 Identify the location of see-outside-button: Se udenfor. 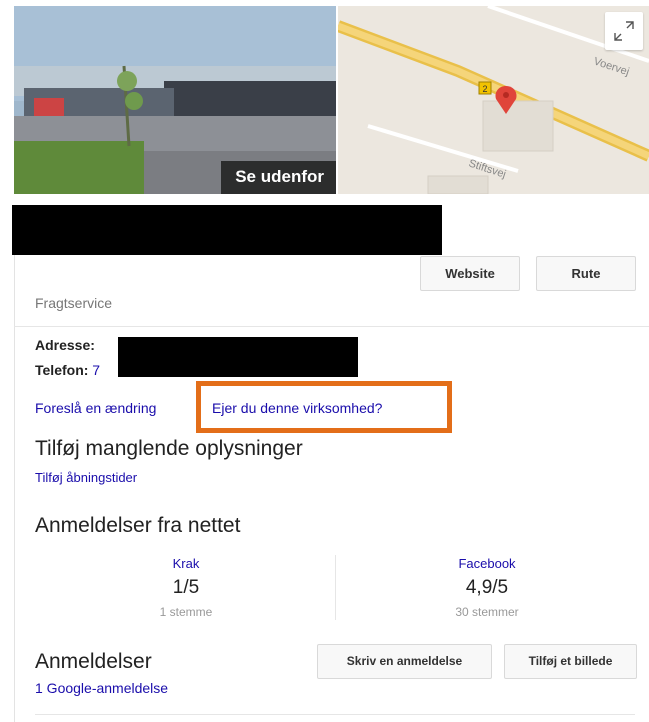
(278, 177).